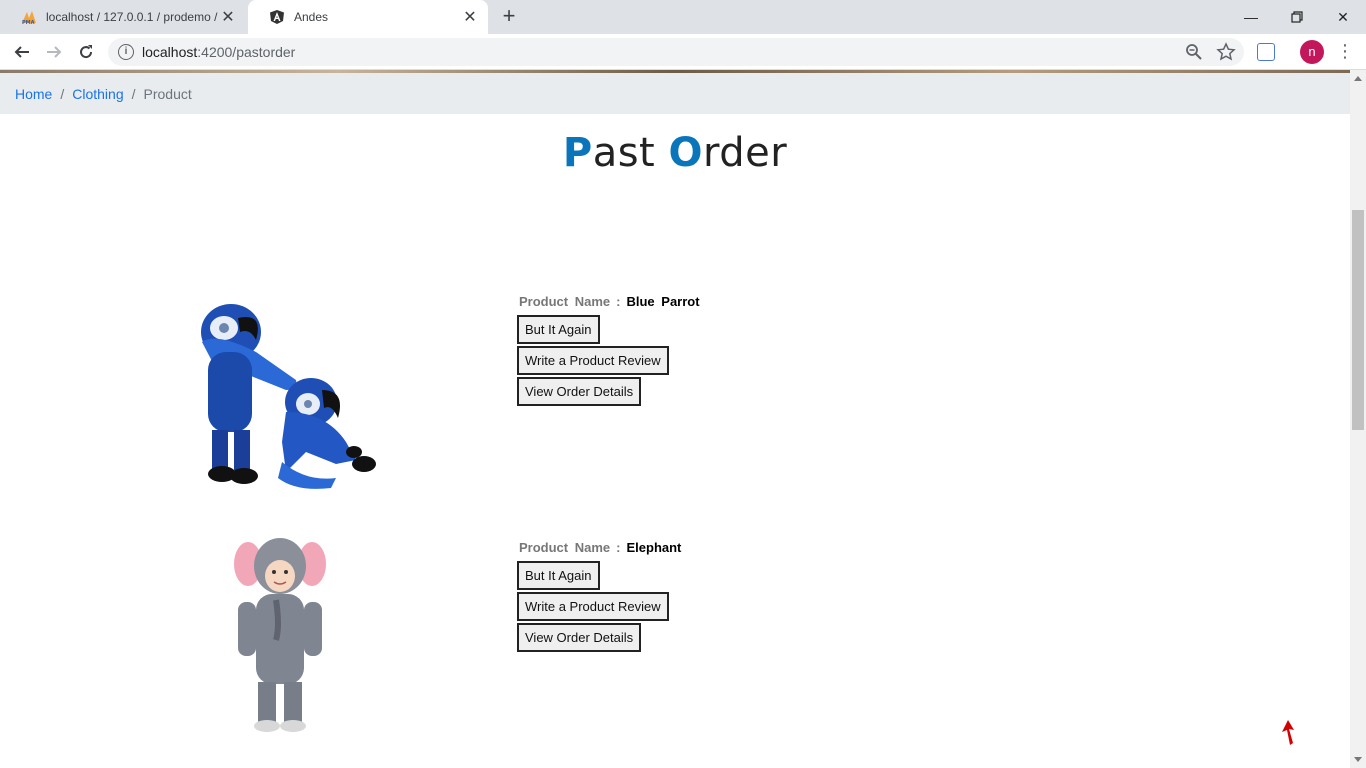 The height and width of the screenshot is (768, 1366). Describe the element at coordinates (311, 17) in the screenshot. I see `tab-title: Andes` at that location.